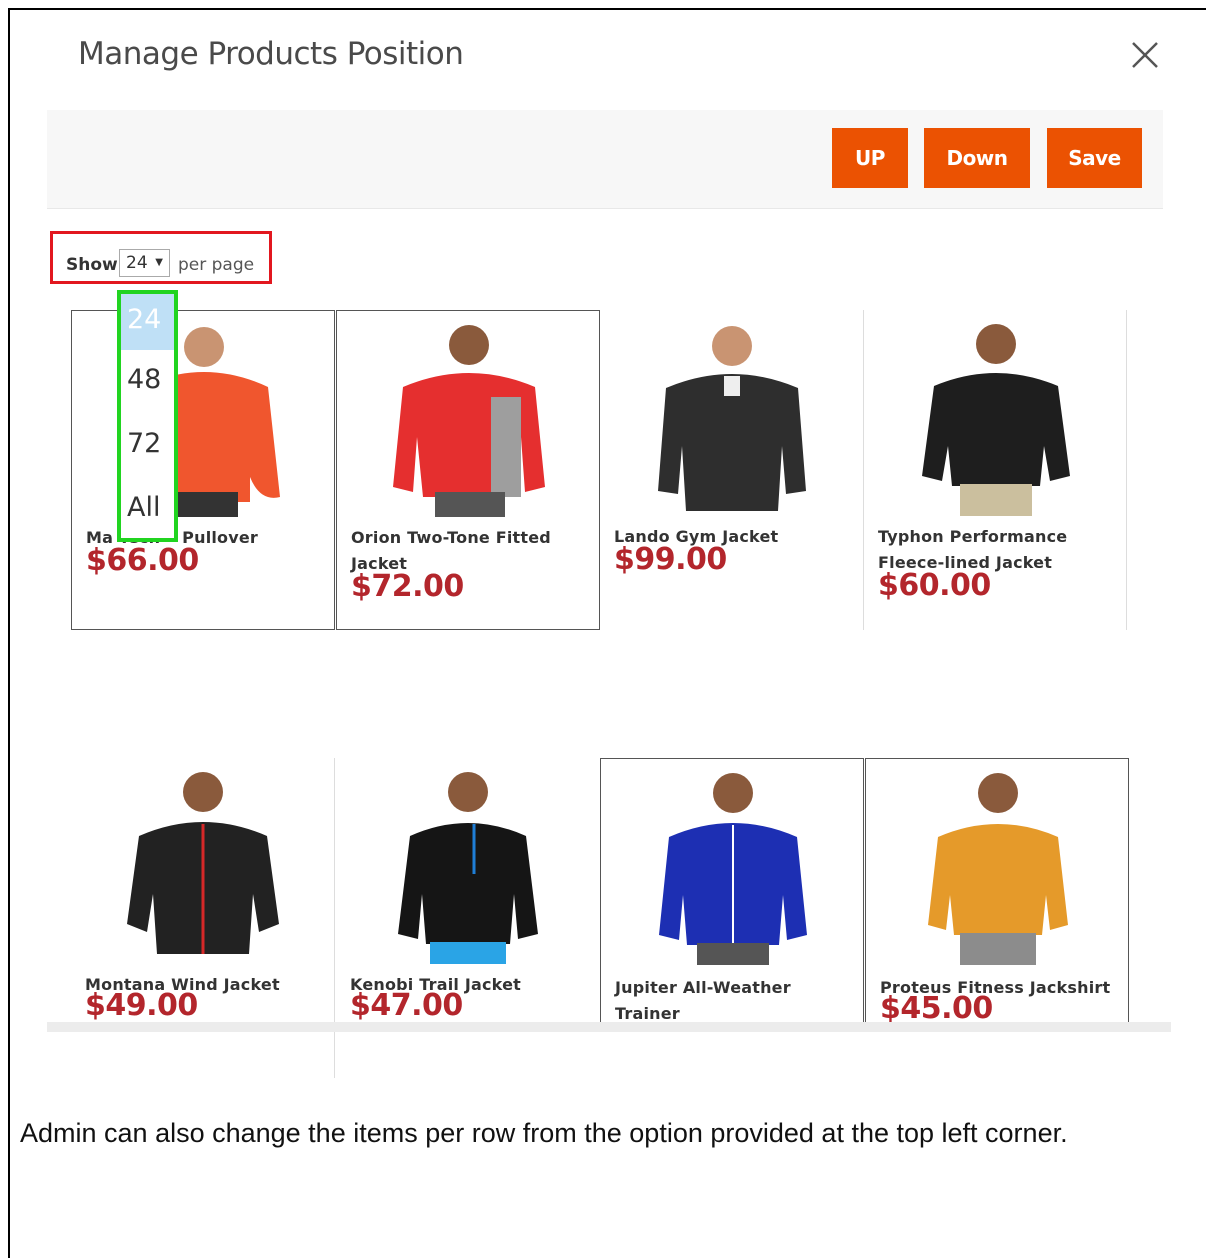 This screenshot has width=1206, height=1258. I want to click on modal-toolbar: UP Down Save, so click(605, 159).